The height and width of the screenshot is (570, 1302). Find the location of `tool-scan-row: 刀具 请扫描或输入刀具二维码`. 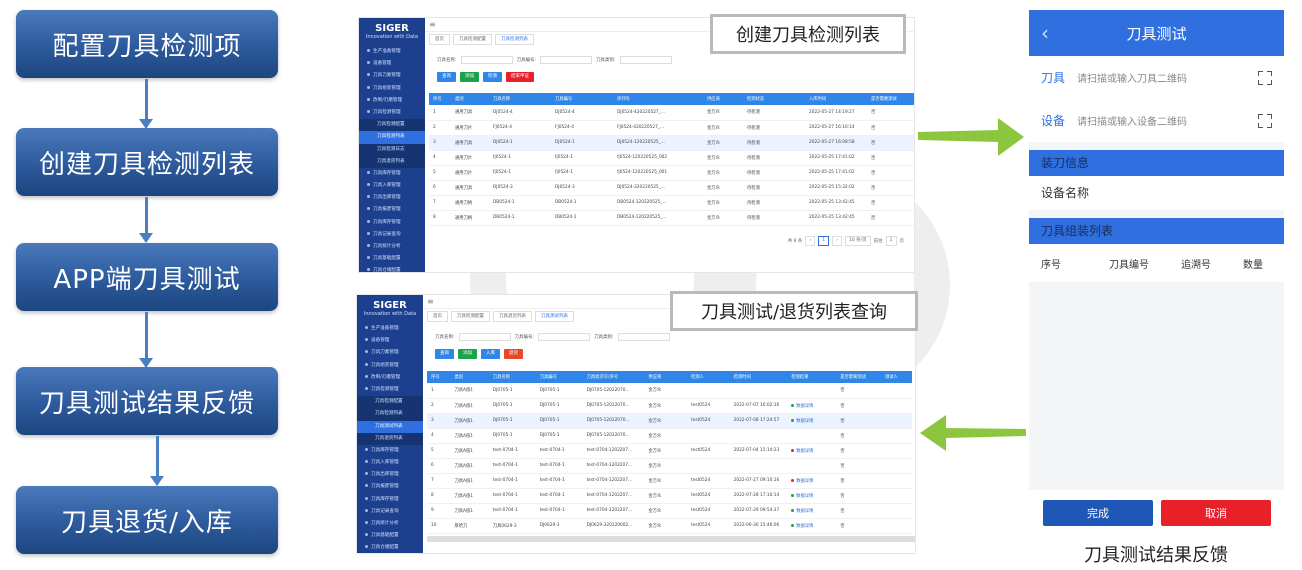

tool-scan-row: 刀具 请扫描或输入刀具二维码 is located at coordinates (1156, 77).